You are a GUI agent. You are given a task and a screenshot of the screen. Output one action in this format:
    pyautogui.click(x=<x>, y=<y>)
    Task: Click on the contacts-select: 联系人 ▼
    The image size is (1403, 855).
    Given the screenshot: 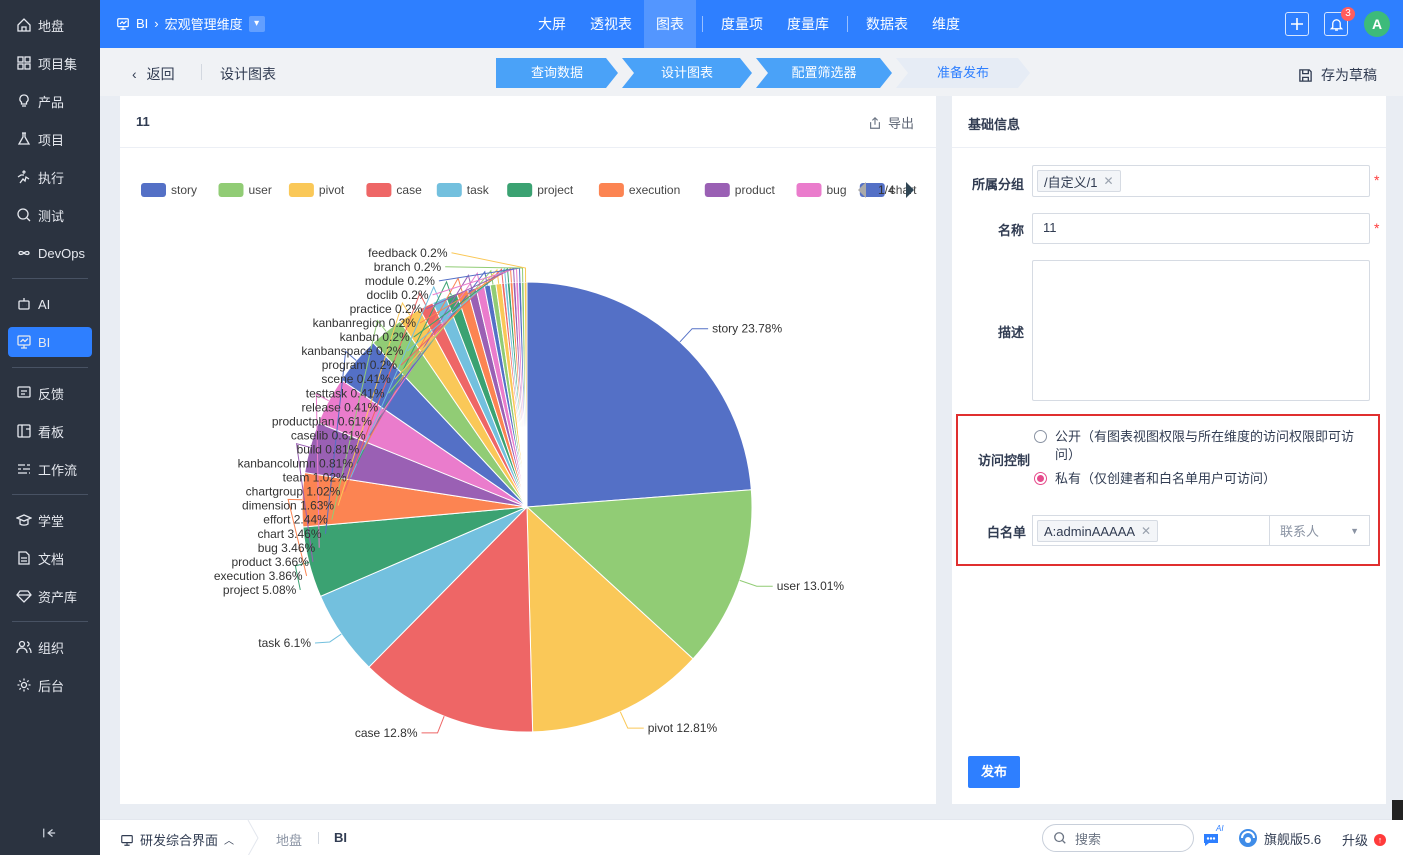 What is the action you would take?
    pyautogui.click(x=1319, y=530)
    